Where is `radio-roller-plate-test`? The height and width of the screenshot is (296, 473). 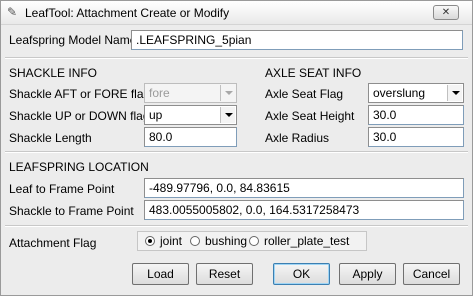 radio-roller-plate-test is located at coordinates (254, 241).